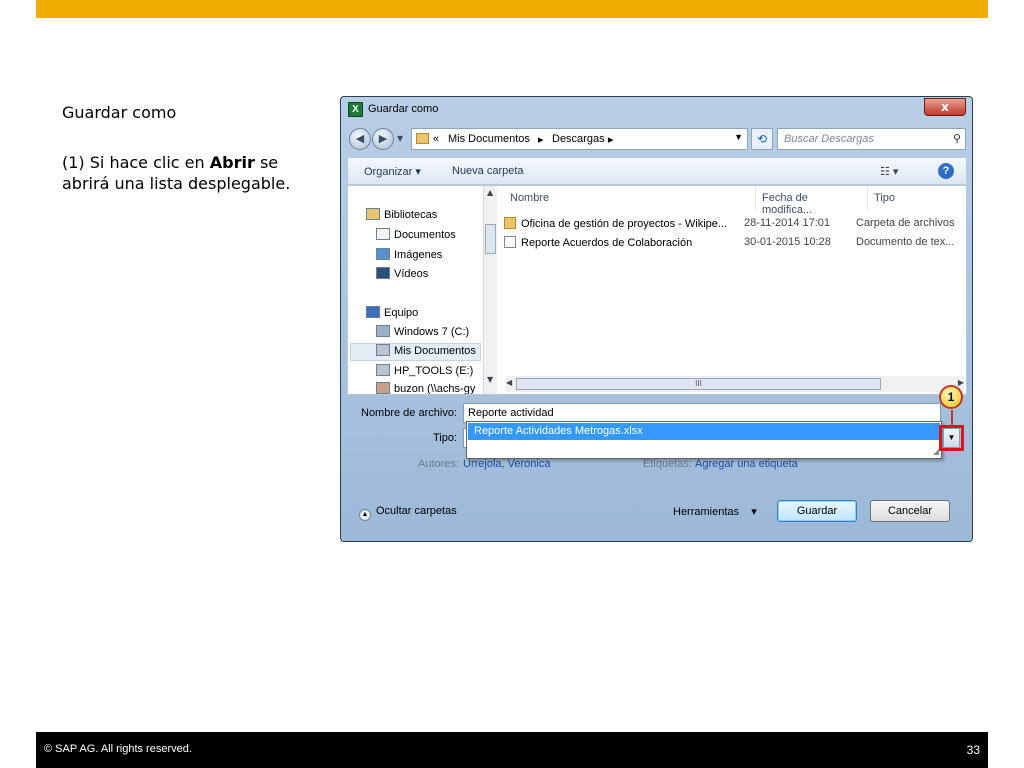  Describe the element at coordinates (738, 137) in the screenshot. I see `chevron-down-icon: ▼` at that location.